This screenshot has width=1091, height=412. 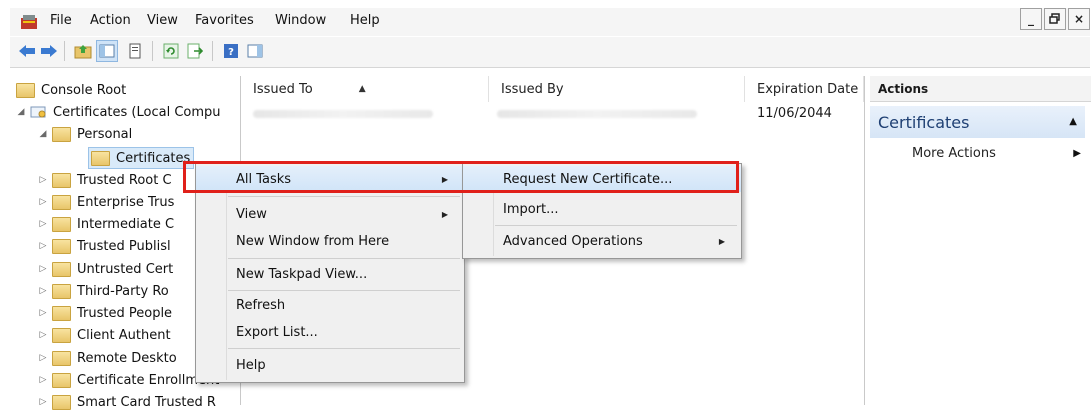 I want to click on tree-item-certificates-local: ◢ Certificates (Local Compu, so click(x=118, y=112).